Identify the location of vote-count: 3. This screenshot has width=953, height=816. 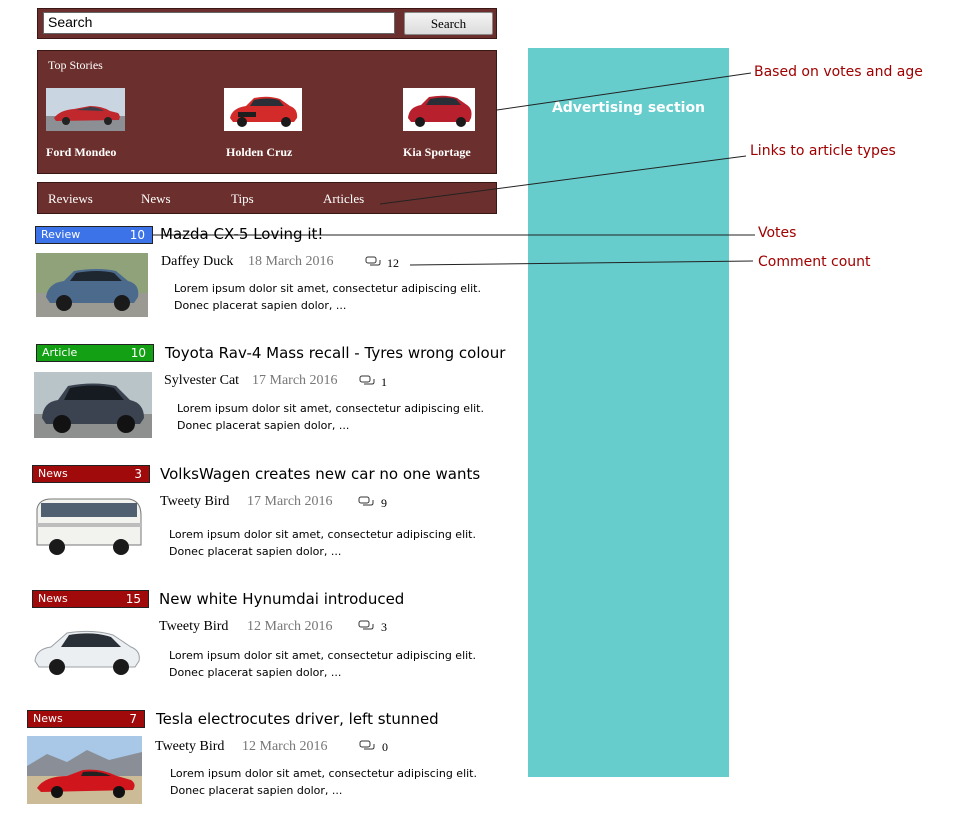
(138, 474).